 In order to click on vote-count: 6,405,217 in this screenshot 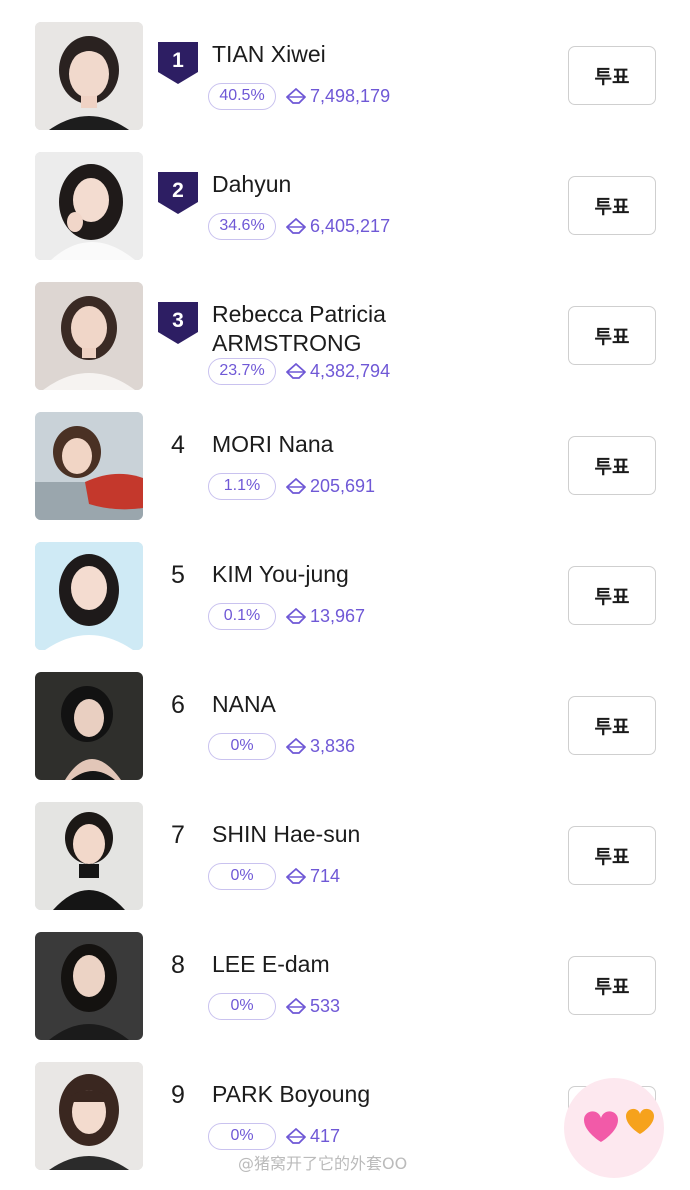, I will do `click(350, 225)`.